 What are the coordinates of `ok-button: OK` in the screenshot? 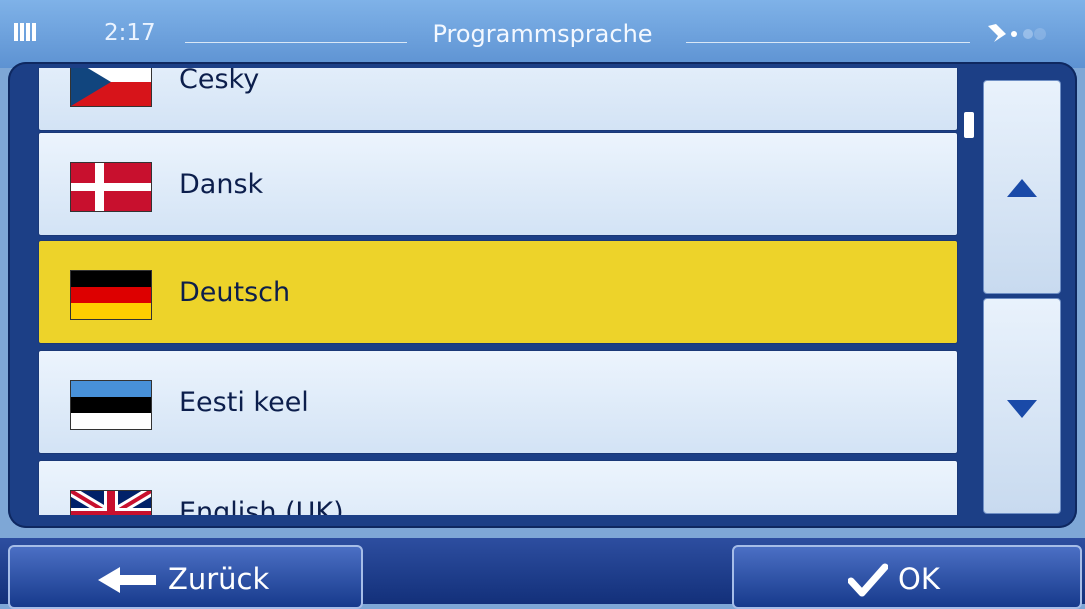 It's located at (907, 577).